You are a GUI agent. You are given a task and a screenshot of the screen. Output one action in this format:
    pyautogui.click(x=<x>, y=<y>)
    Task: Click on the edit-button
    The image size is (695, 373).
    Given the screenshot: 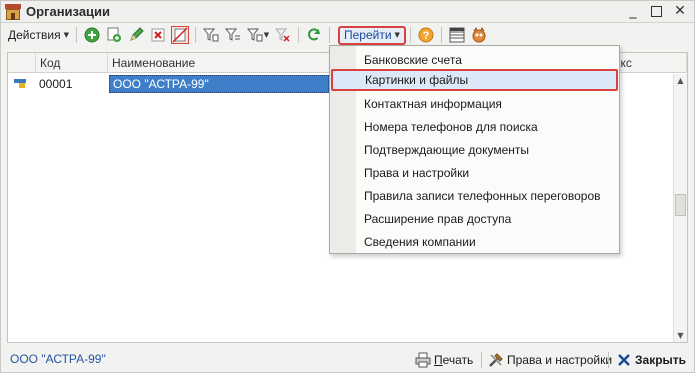 What is the action you would take?
    pyautogui.click(x=136, y=35)
    